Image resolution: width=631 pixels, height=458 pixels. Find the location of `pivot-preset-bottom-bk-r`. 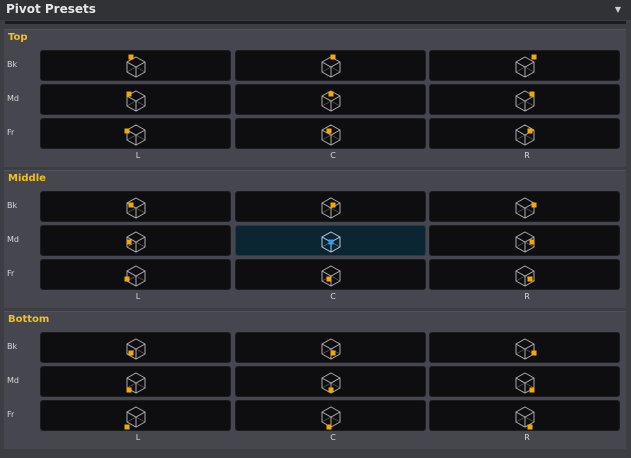

pivot-preset-bottom-bk-r is located at coordinates (524, 347).